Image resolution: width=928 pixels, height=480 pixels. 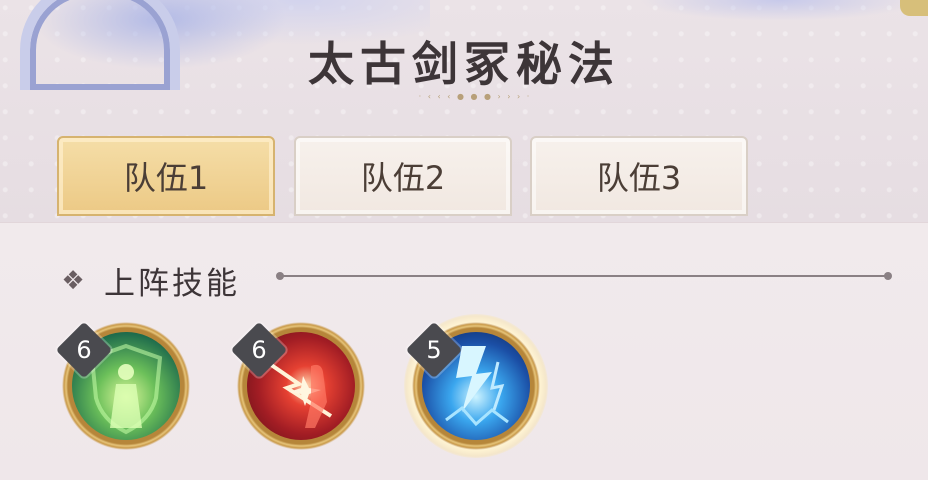 What do you see at coordinates (476, 386) in the screenshot?
I see `skill-slot-3: 5` at bounding box center [476, 386].